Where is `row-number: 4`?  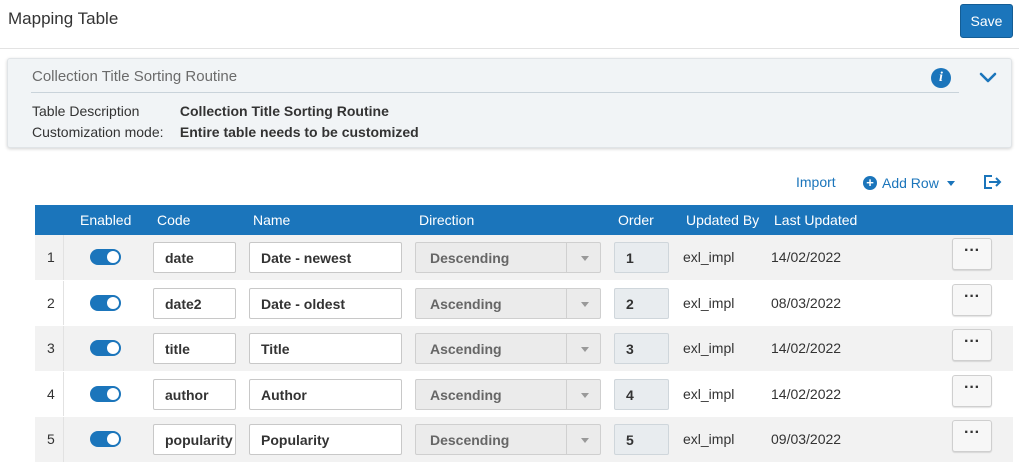 row-number: 4 is located at coordinates (51, 393).